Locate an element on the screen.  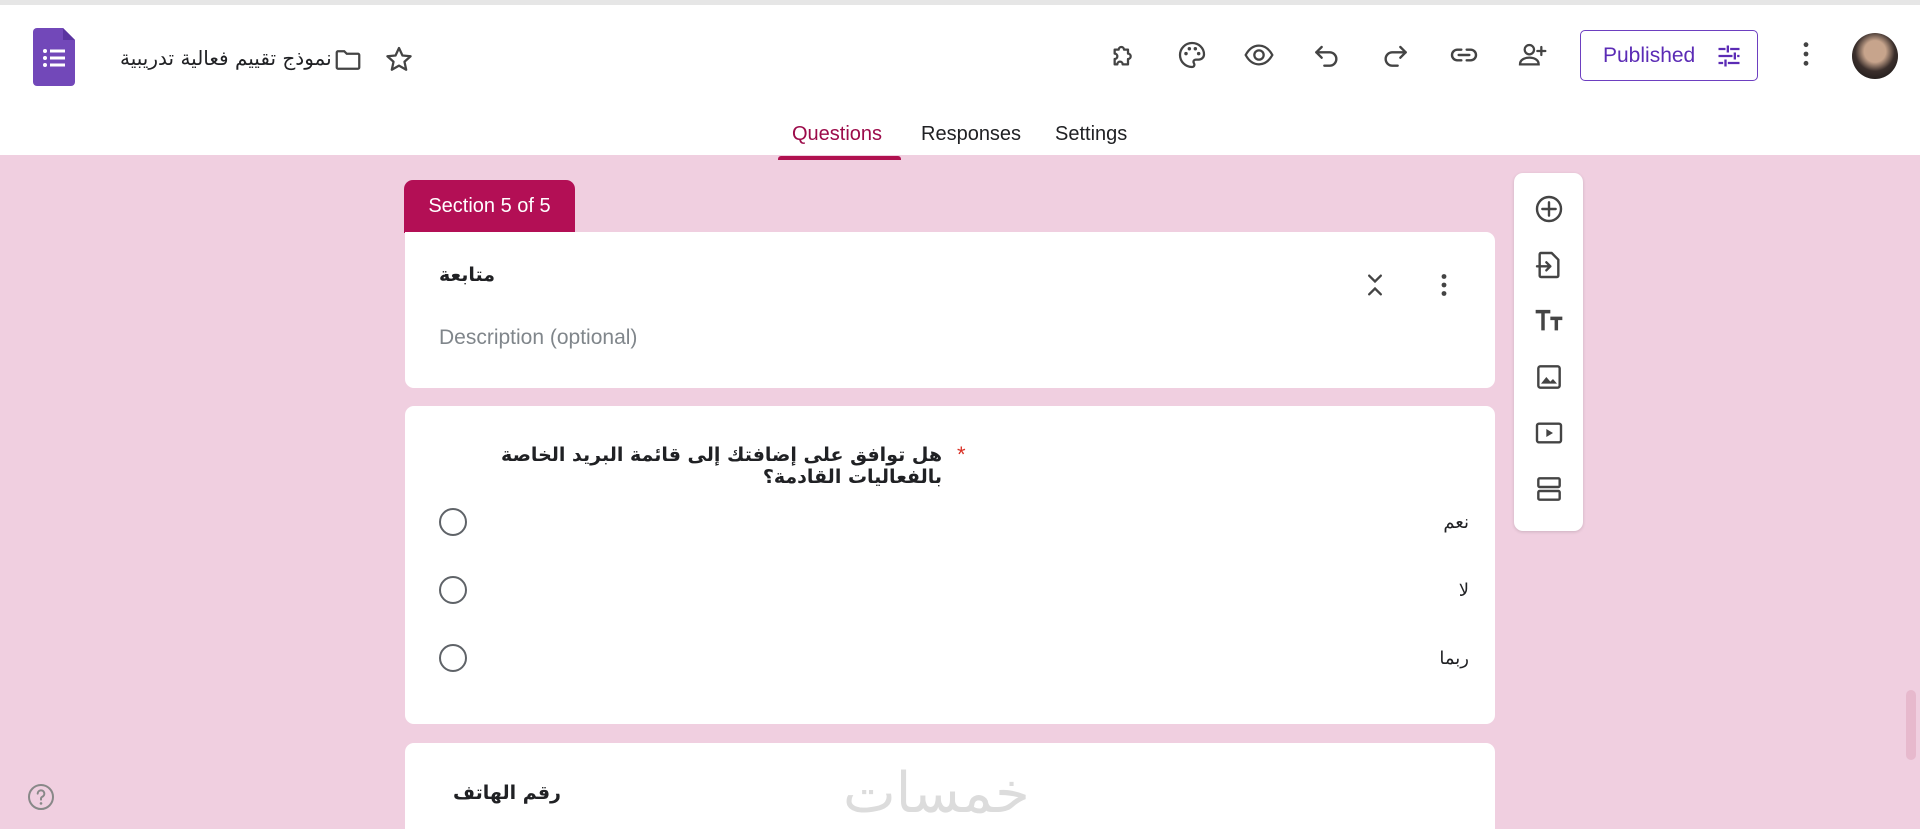
choice-option: ربما is located at coordinates (954, 659).